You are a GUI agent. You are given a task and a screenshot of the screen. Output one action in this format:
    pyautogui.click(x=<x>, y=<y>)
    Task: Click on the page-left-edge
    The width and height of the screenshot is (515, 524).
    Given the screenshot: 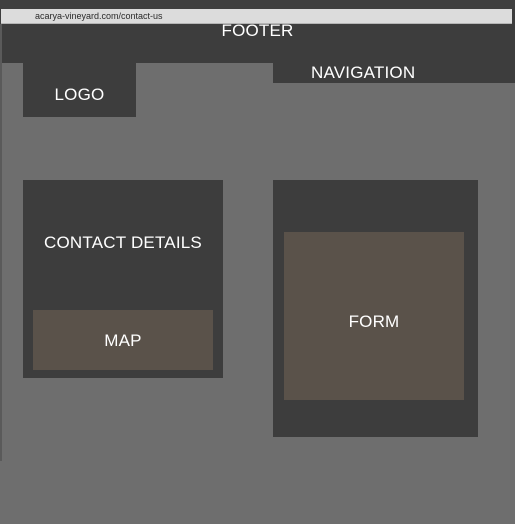 What is the action you would take?
    pyautogui.click(x=1, y=242)
    